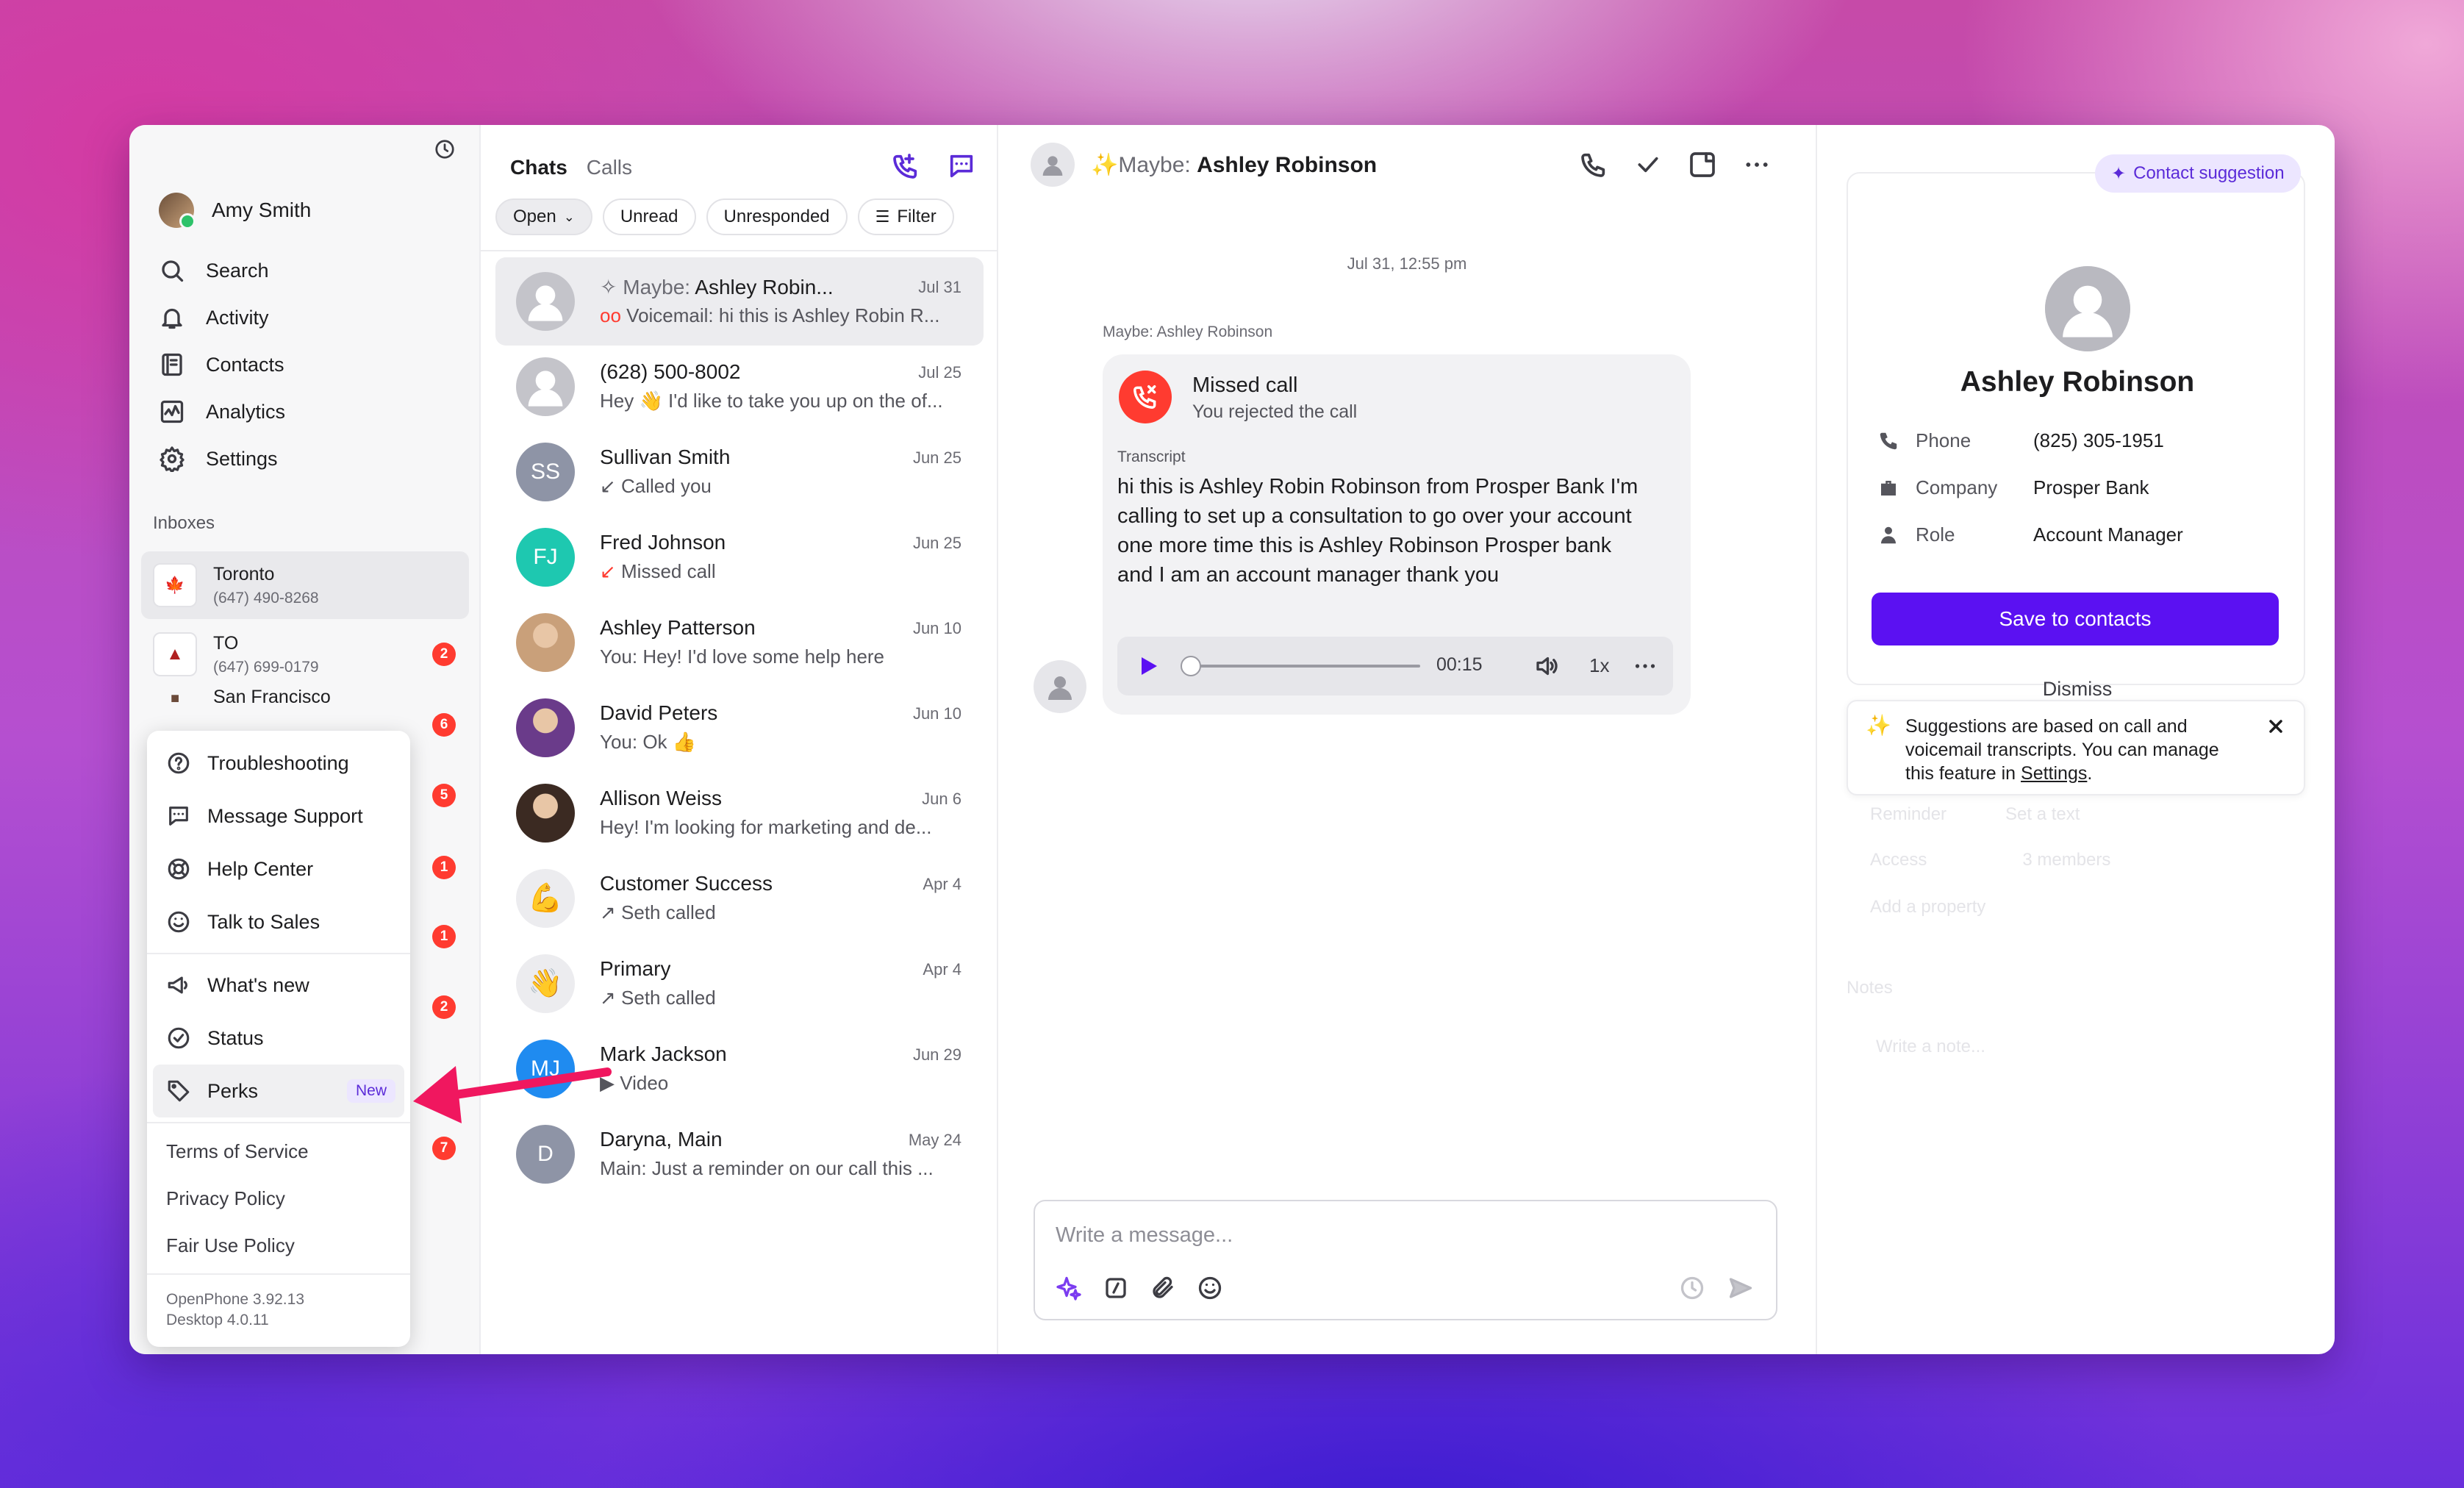 The width and height of the screenshot is (2464, 1488). Describe the element at coordinates (525, 1084) in the screenshot. I see `arrow-shaft` at that location.